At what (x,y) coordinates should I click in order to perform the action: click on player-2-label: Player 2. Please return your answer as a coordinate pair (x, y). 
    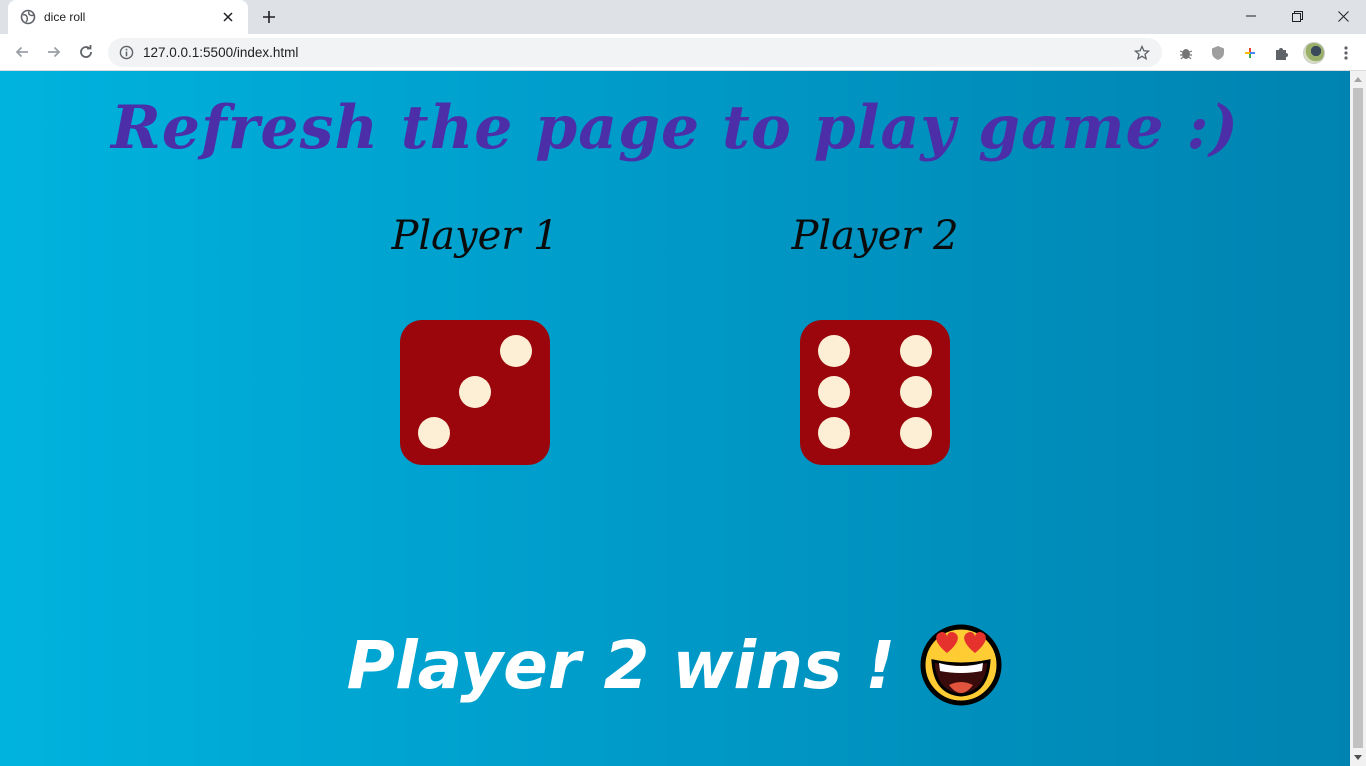
    Looking at the image, I should click on (875, 236).